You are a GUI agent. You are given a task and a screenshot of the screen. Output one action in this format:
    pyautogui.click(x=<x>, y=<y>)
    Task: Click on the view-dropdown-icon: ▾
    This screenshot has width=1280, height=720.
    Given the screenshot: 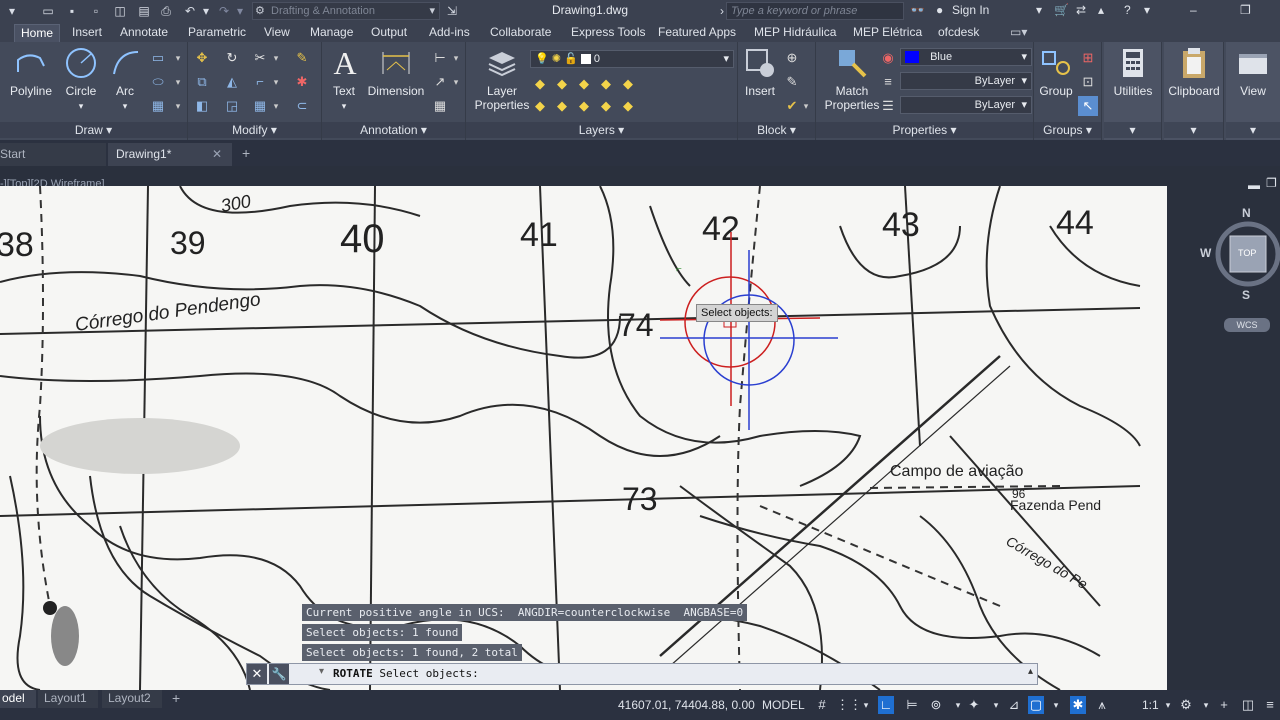 What is the action you would take?
    pyautogui.click(x=1253, y=130)
    